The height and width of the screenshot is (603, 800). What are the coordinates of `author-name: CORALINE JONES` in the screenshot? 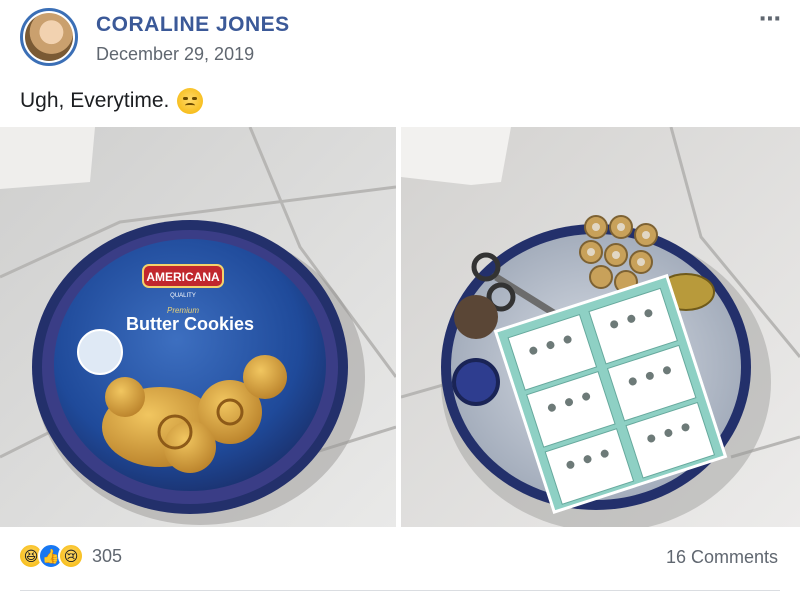 It's located at (193, 25).